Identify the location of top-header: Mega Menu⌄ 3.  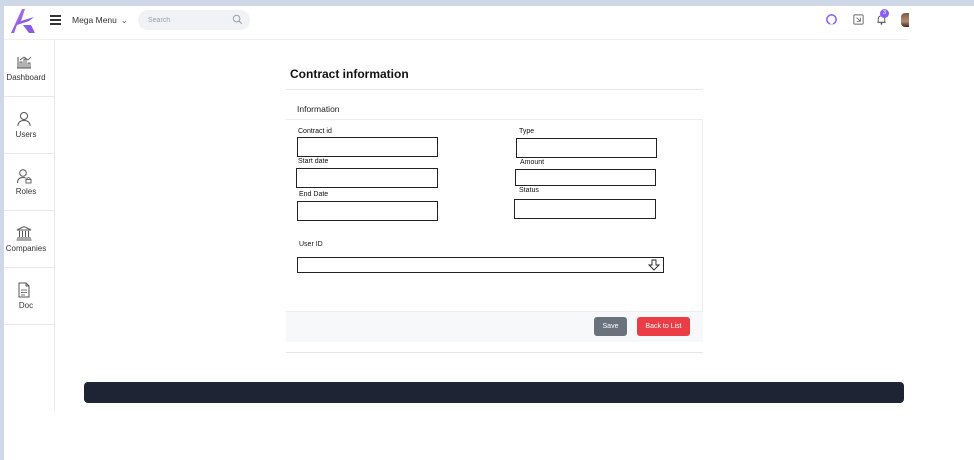
(456, 23).